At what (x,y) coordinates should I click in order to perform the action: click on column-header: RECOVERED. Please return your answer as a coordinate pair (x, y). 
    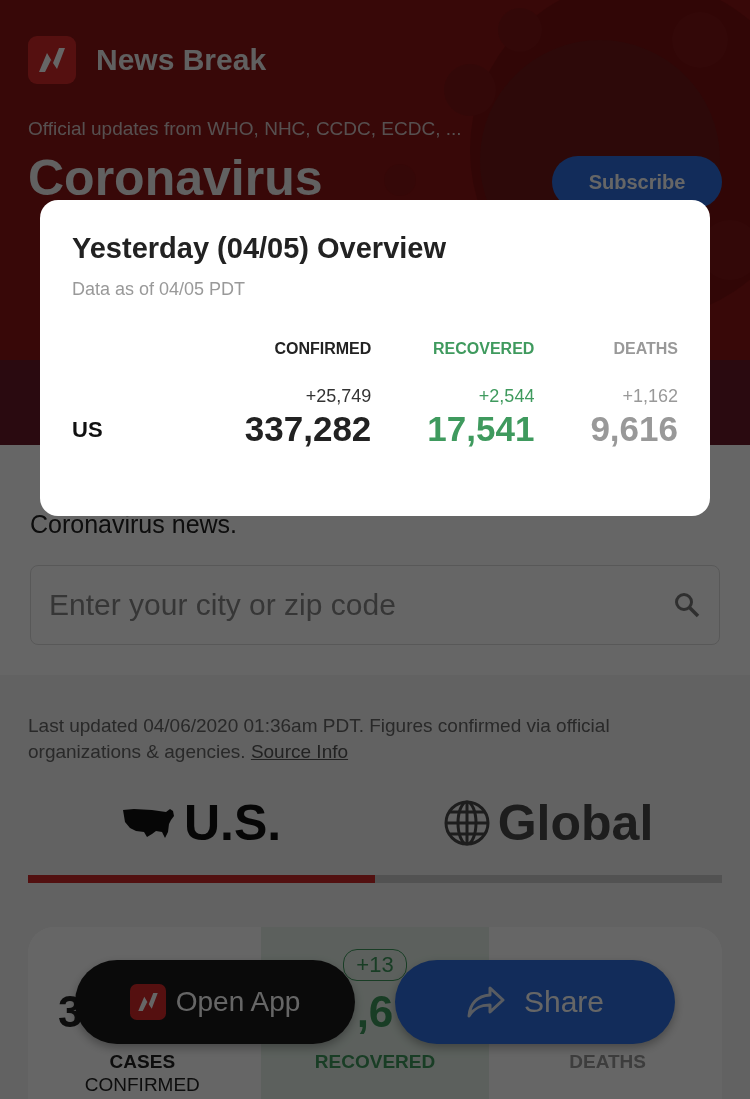
    Looking at the image, I should click on (483, 349).